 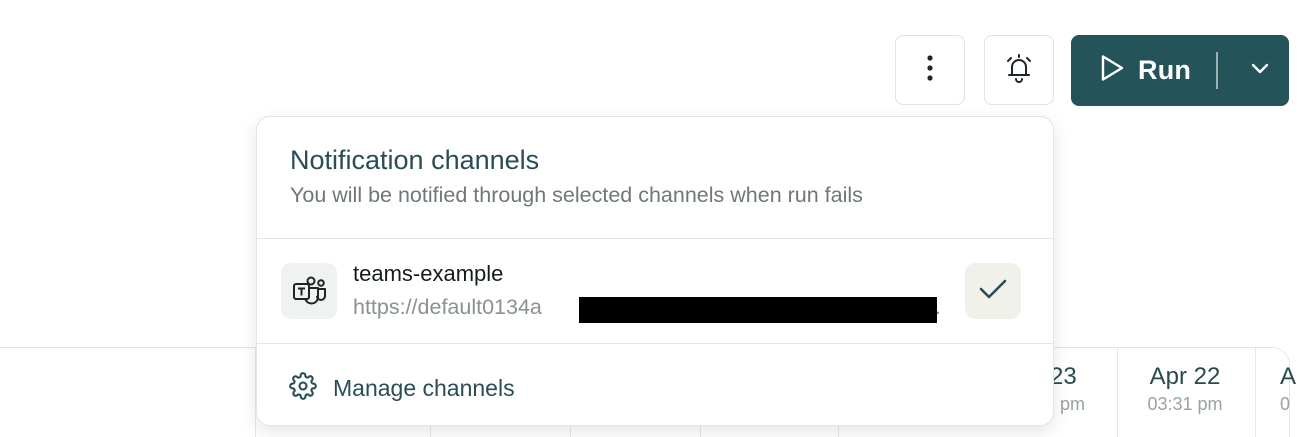 I want to click on redacted-url-block, so click(x=758, y=310).